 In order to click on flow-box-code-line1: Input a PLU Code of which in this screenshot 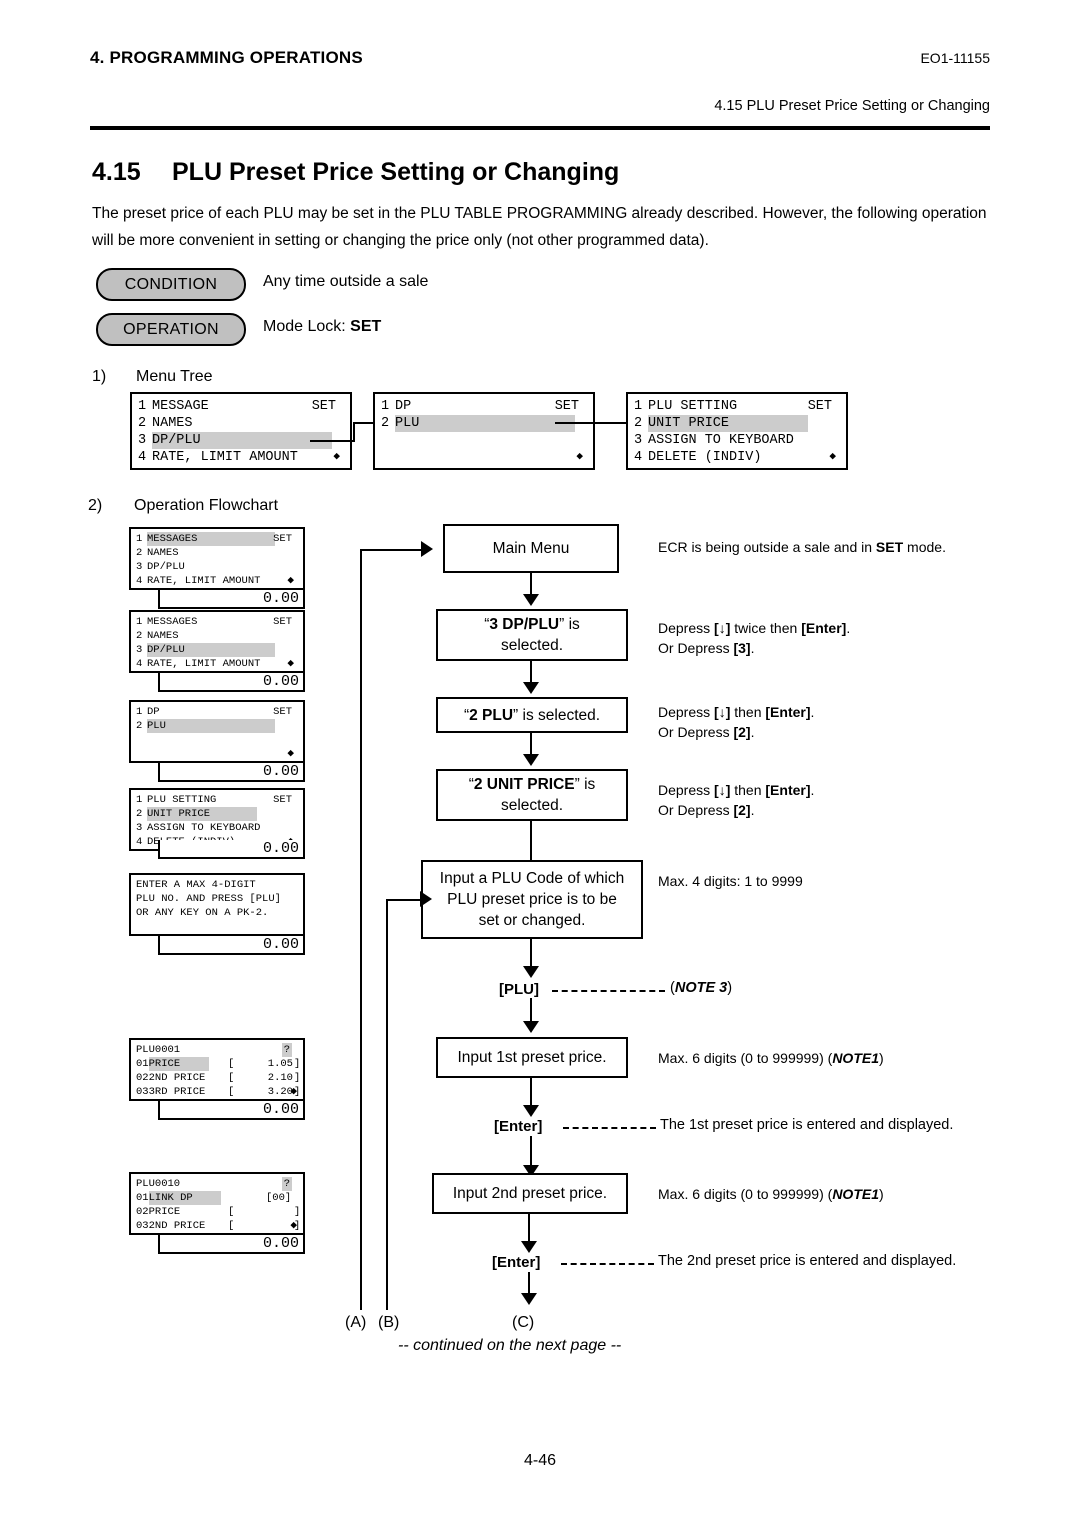, I will do `click(532, 878)`.